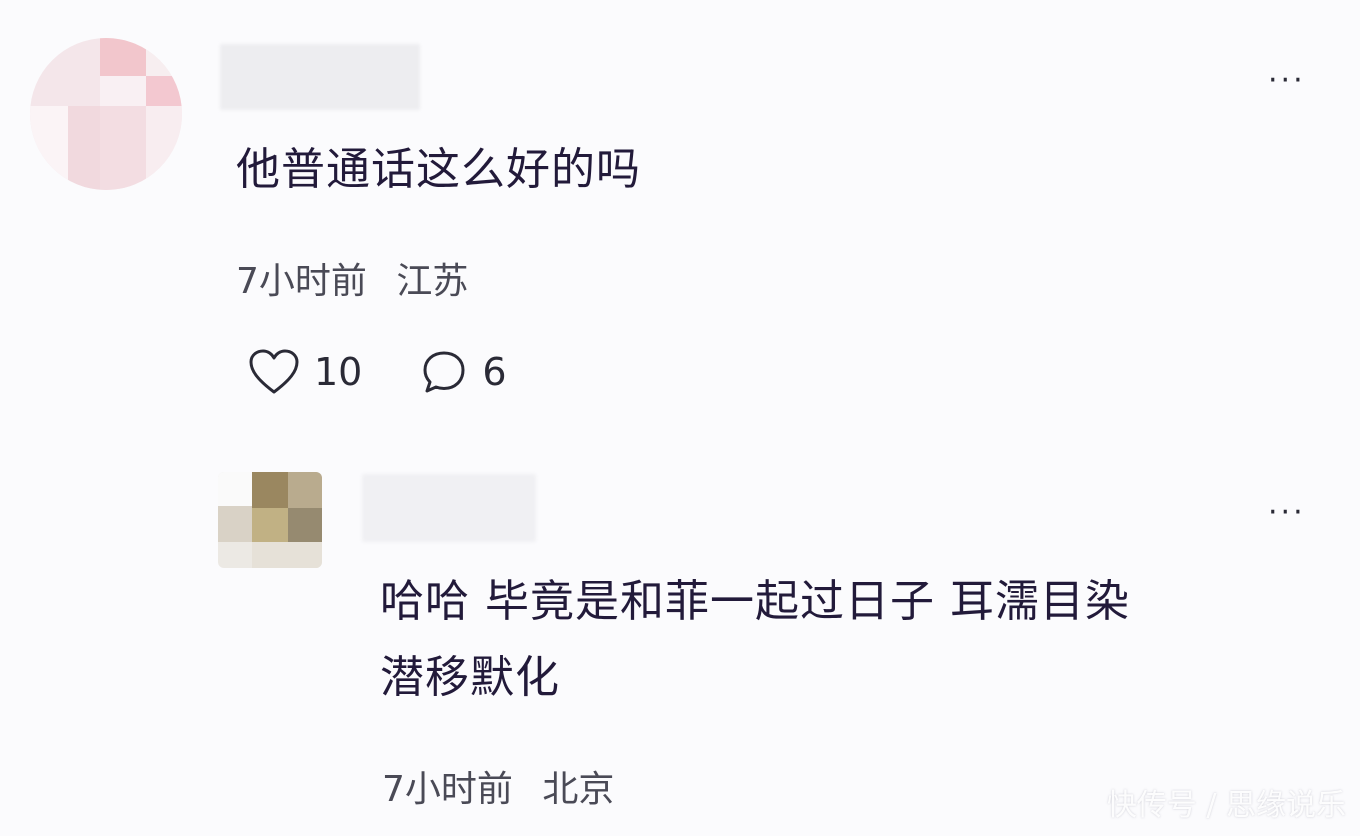 The height and width of the screenshot is (836, 1360). What do you see at coordinates (444, 372) in the screenshot?
I see `comment-bubble-icon` at bounding box center [444, 372].